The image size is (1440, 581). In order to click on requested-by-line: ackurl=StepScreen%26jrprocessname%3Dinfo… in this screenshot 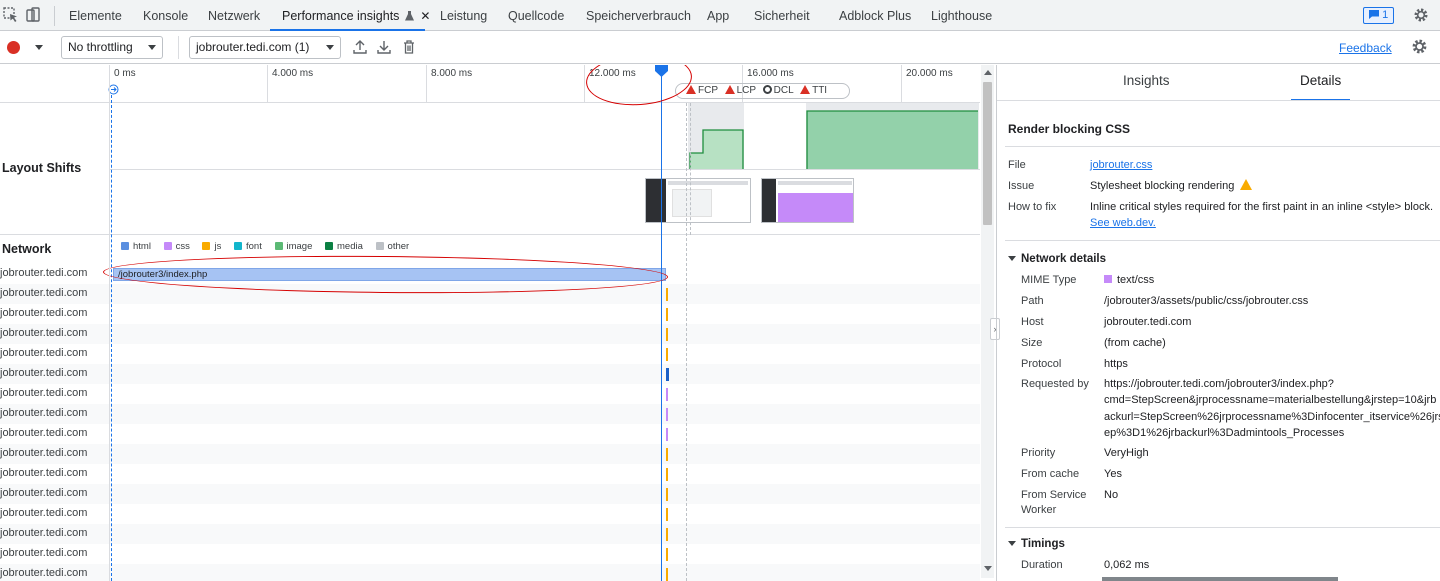, I will do `click(1272, 417)`.